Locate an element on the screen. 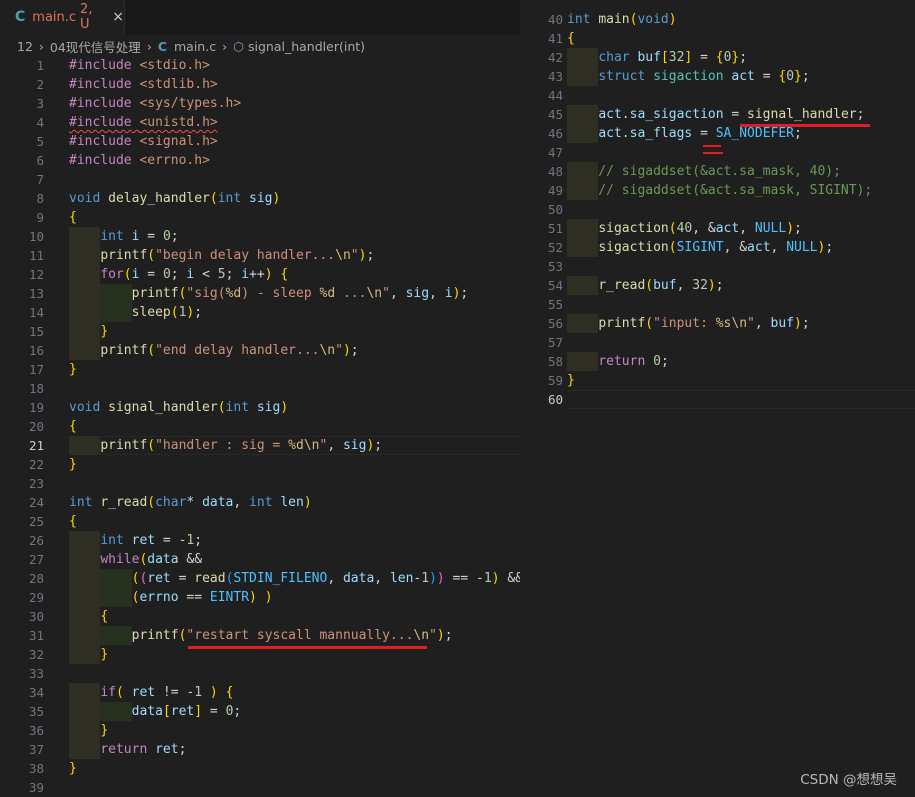  code-line: 58 return 0; is located at coordinates (717, 361).